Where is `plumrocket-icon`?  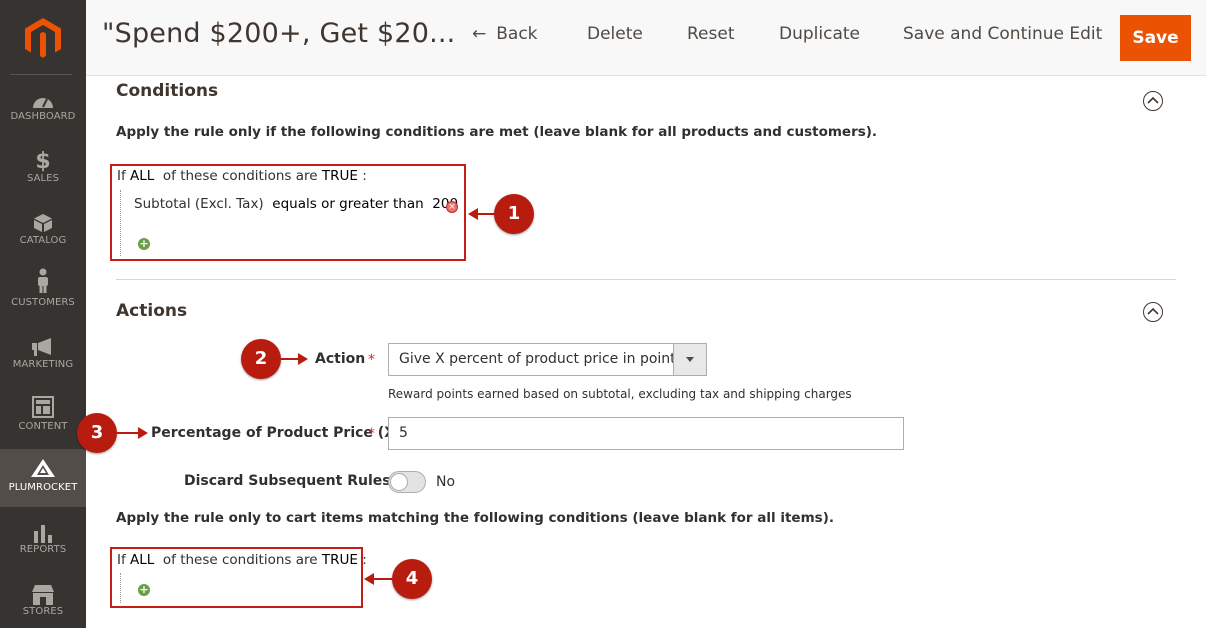
plumrocket-icon is located at coordinates (43, 468).